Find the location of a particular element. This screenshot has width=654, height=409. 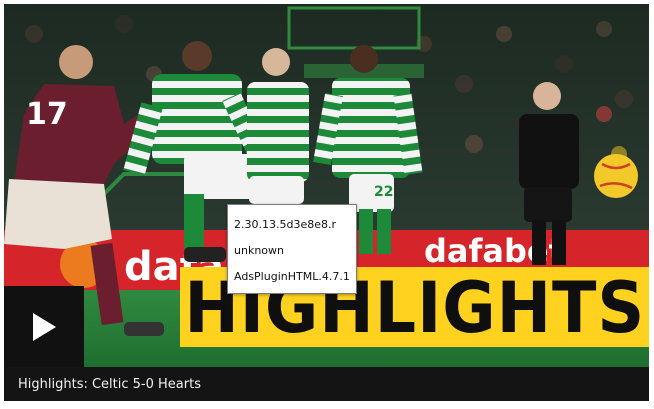

play-icon is located at coordinates (44, 326).